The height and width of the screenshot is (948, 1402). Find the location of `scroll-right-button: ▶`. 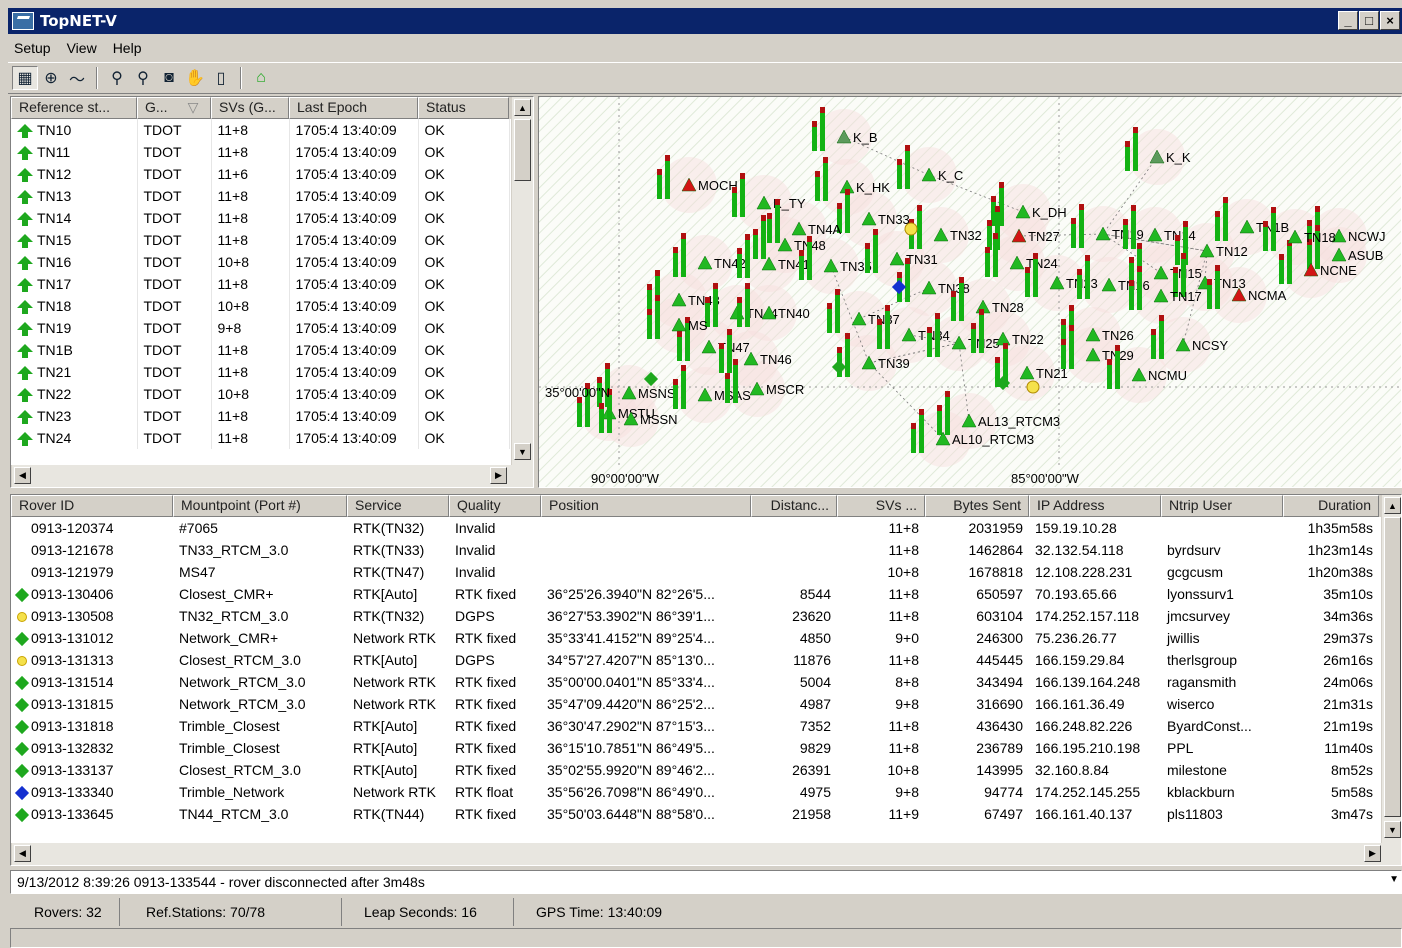

scroll-right-button: ▶ is located at coordinates (498, 475).